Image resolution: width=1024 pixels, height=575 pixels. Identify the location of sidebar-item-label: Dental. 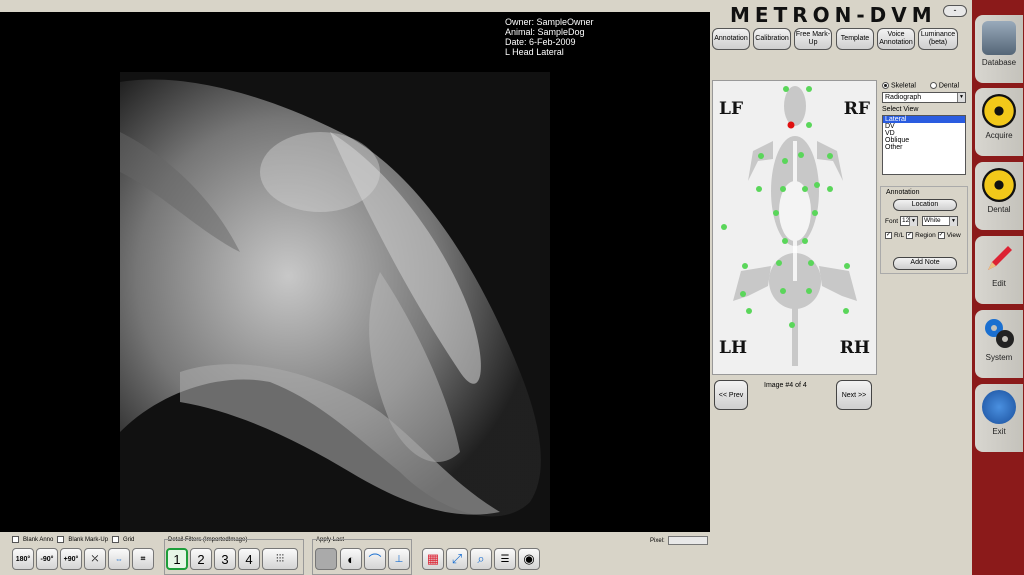
(999, 209).